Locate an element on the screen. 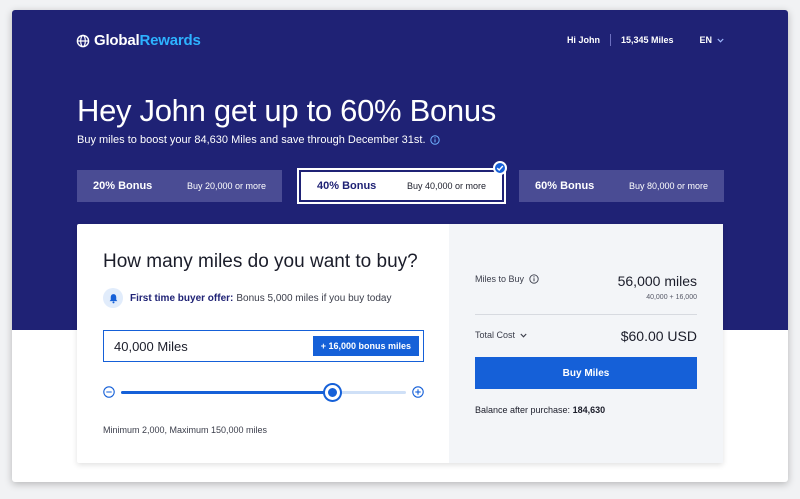  check-icon is located at coordinates (500, 168).